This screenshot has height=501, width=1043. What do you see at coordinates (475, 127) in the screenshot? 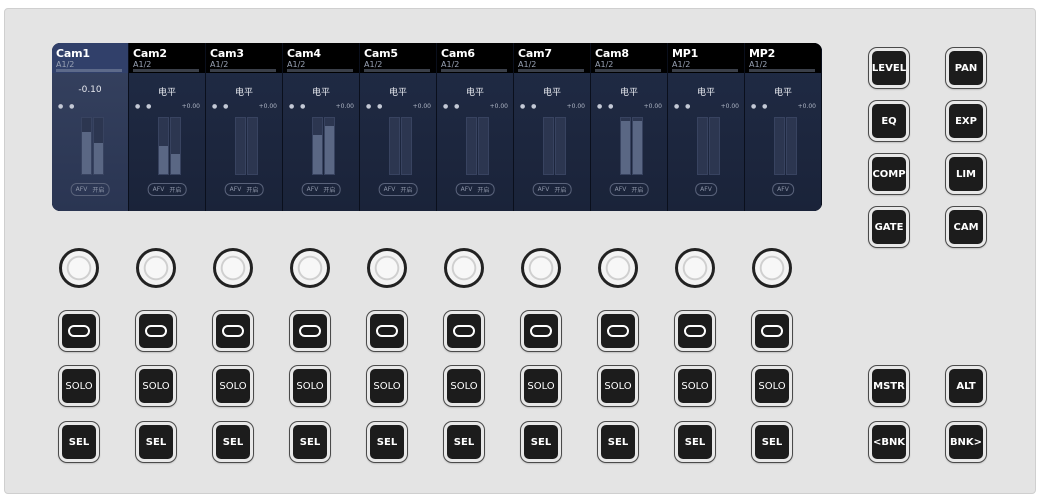
I see `channel-cam6: Cam6 A1/2 电平 ● ● +0.00 AFV 开启` at bounding box center [475, 127].